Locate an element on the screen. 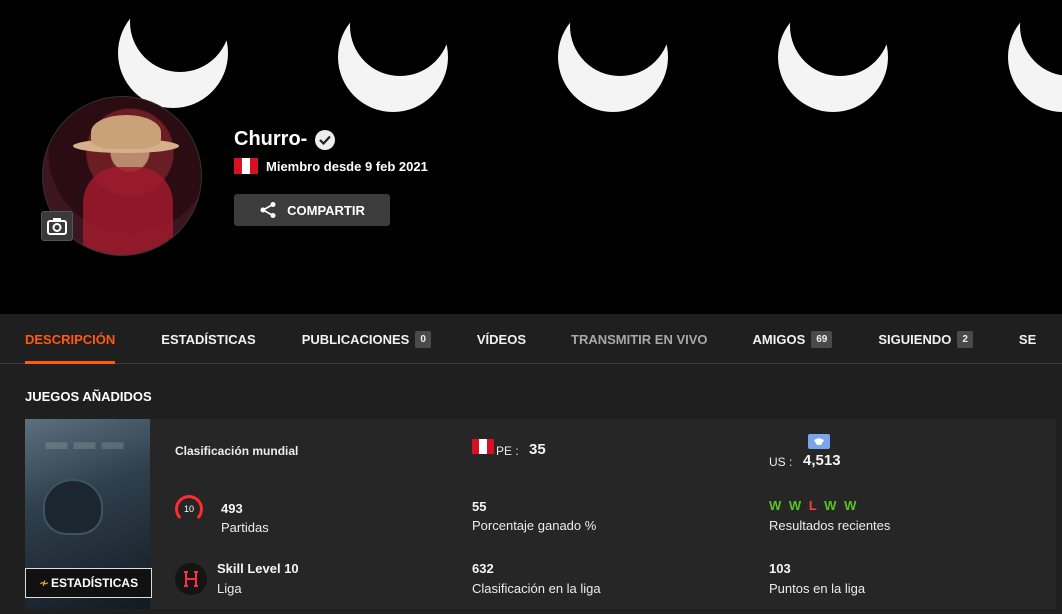 The height and width of the screenshot is (614, 1062). stats-button-label: ESTADÍSTICAS is located at coordinates (94, 583).